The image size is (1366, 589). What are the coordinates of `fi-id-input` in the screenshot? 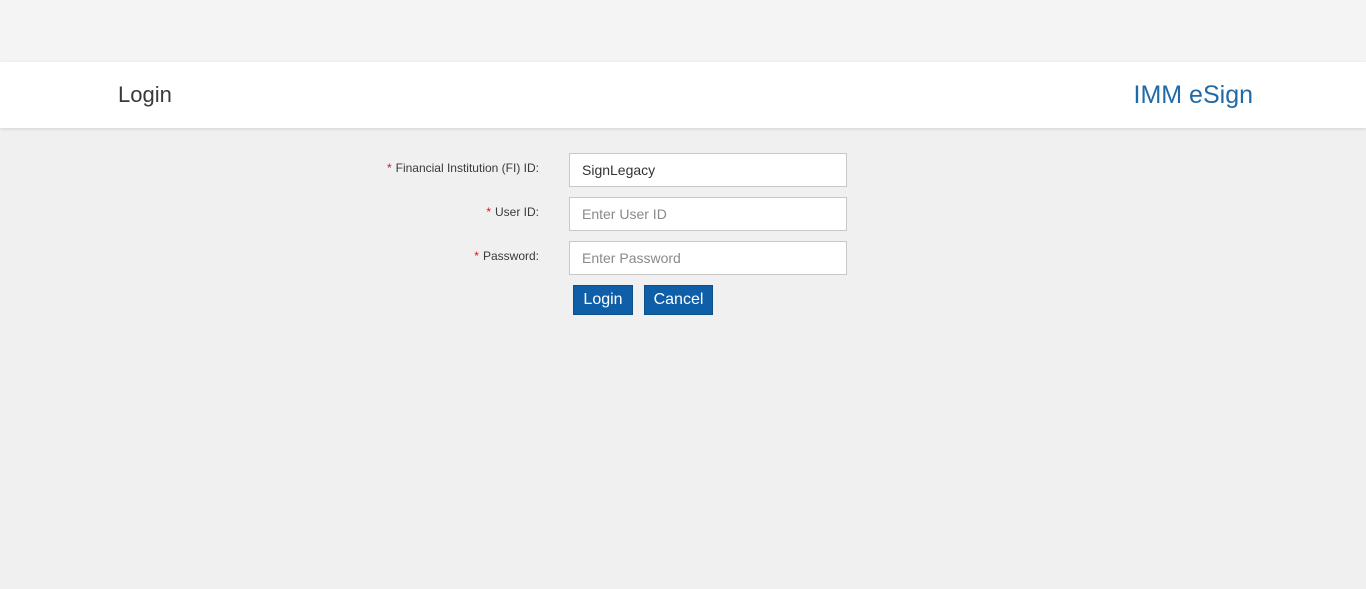 It's located at (708, 170).